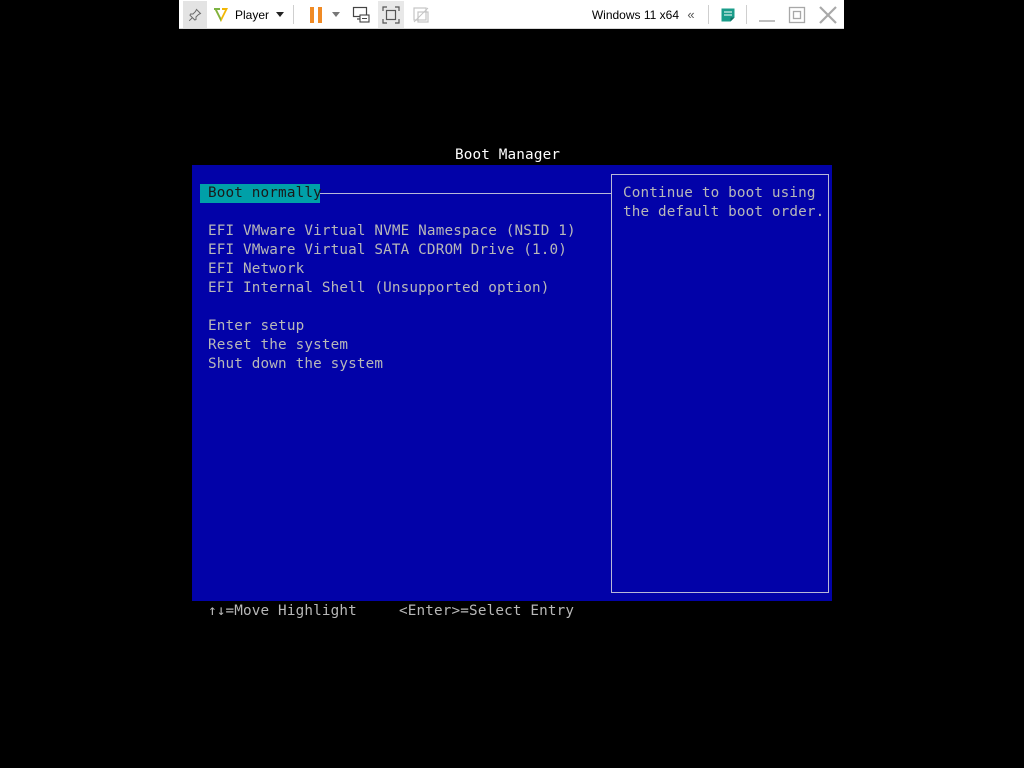  I want to click on player-menu-button, so click(221, 14).